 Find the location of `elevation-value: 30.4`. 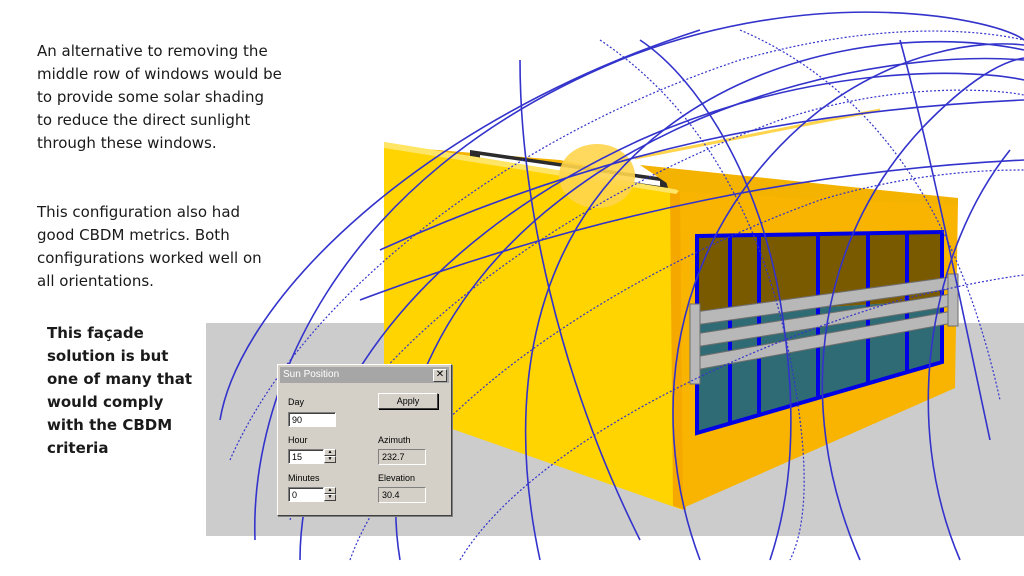

elevation-value: 30.4 is located at coordinates (402, 495).